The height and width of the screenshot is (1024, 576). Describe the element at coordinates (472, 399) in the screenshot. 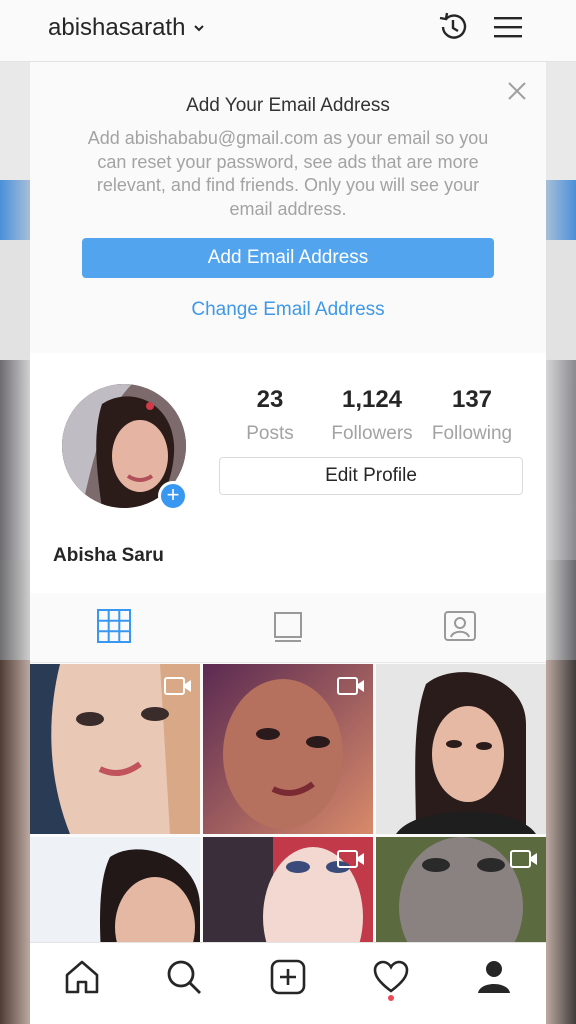

I see `following-count: 137` at that location.